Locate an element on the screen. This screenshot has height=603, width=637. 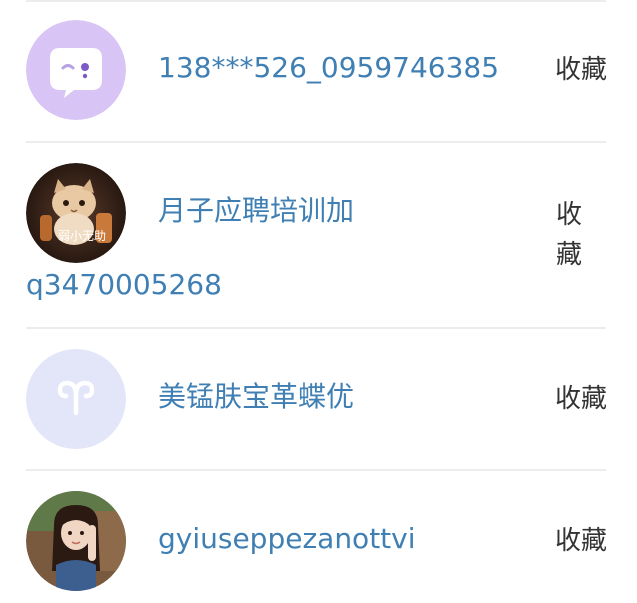
aries-symbol-icon is located at coordinates (76, 399).